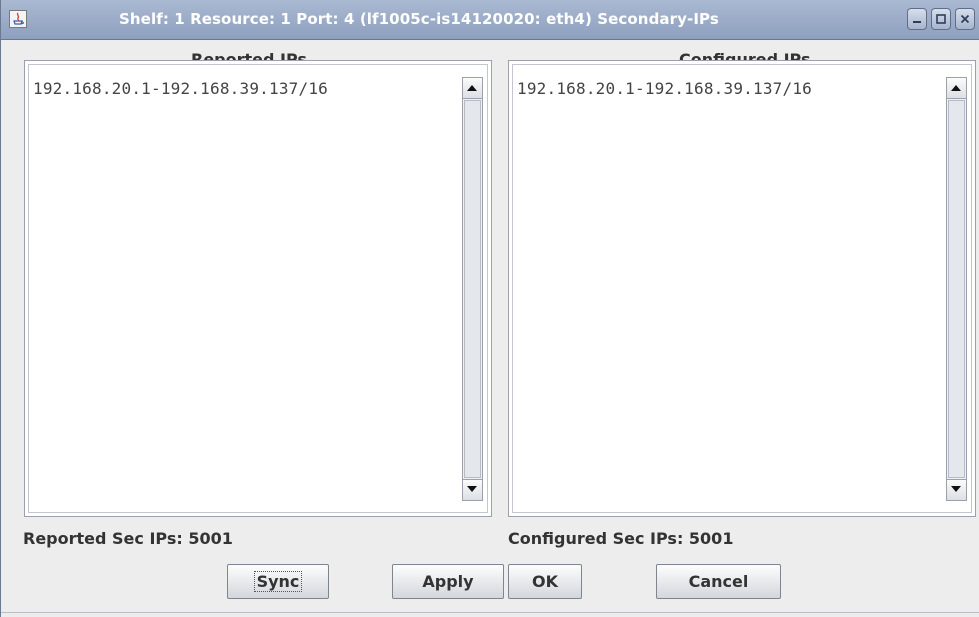 Image resolution: width=979 pixels, height=617 pixels. What do you see at coordinates (917, 19) in the screenshot?
I see `minimize-button` at bounding box center [917, 19].